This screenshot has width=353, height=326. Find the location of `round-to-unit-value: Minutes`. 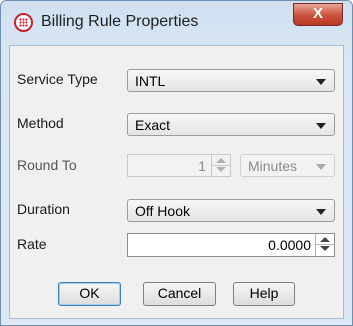

round-to-unit-value: Minutes is located at coordinates (273, 166).